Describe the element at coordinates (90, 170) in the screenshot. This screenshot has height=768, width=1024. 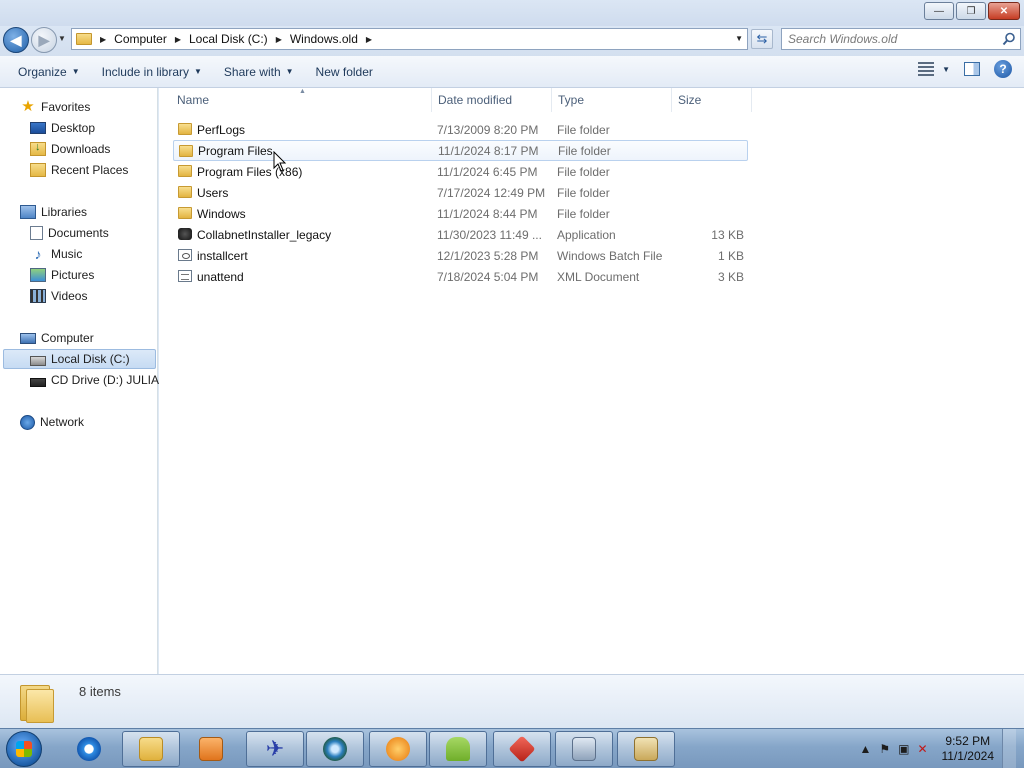
I see `nav-recent-places-label: Recent Places` at that location.